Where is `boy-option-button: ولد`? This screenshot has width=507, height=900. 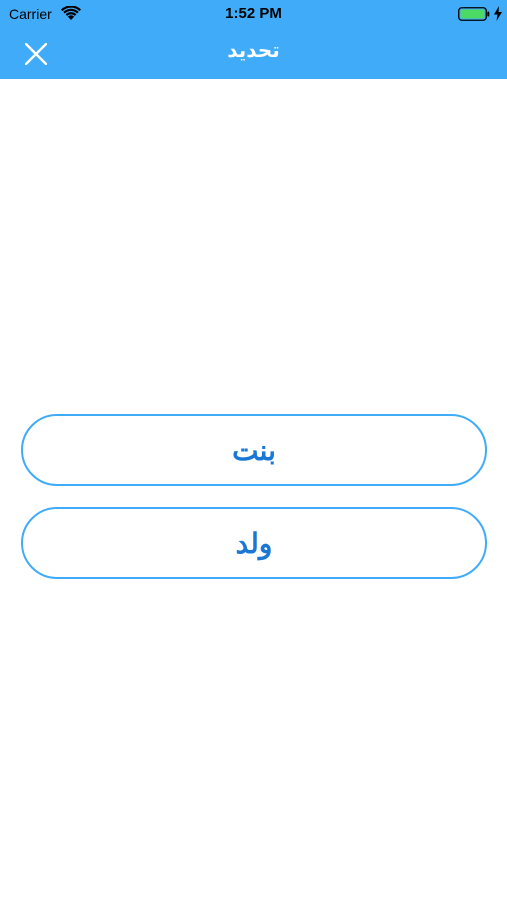 boy-option-button: ولد is located at coordinates (254, 543).